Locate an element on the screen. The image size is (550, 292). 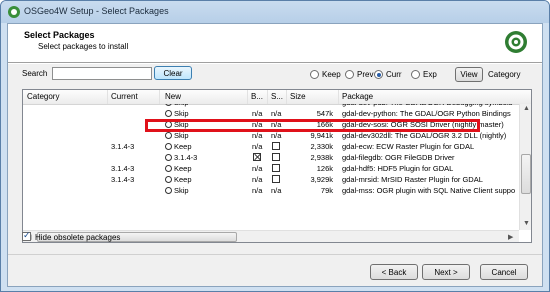
vertical-scrollbar: ▲ ▼ is located at coordinates (525, 167).